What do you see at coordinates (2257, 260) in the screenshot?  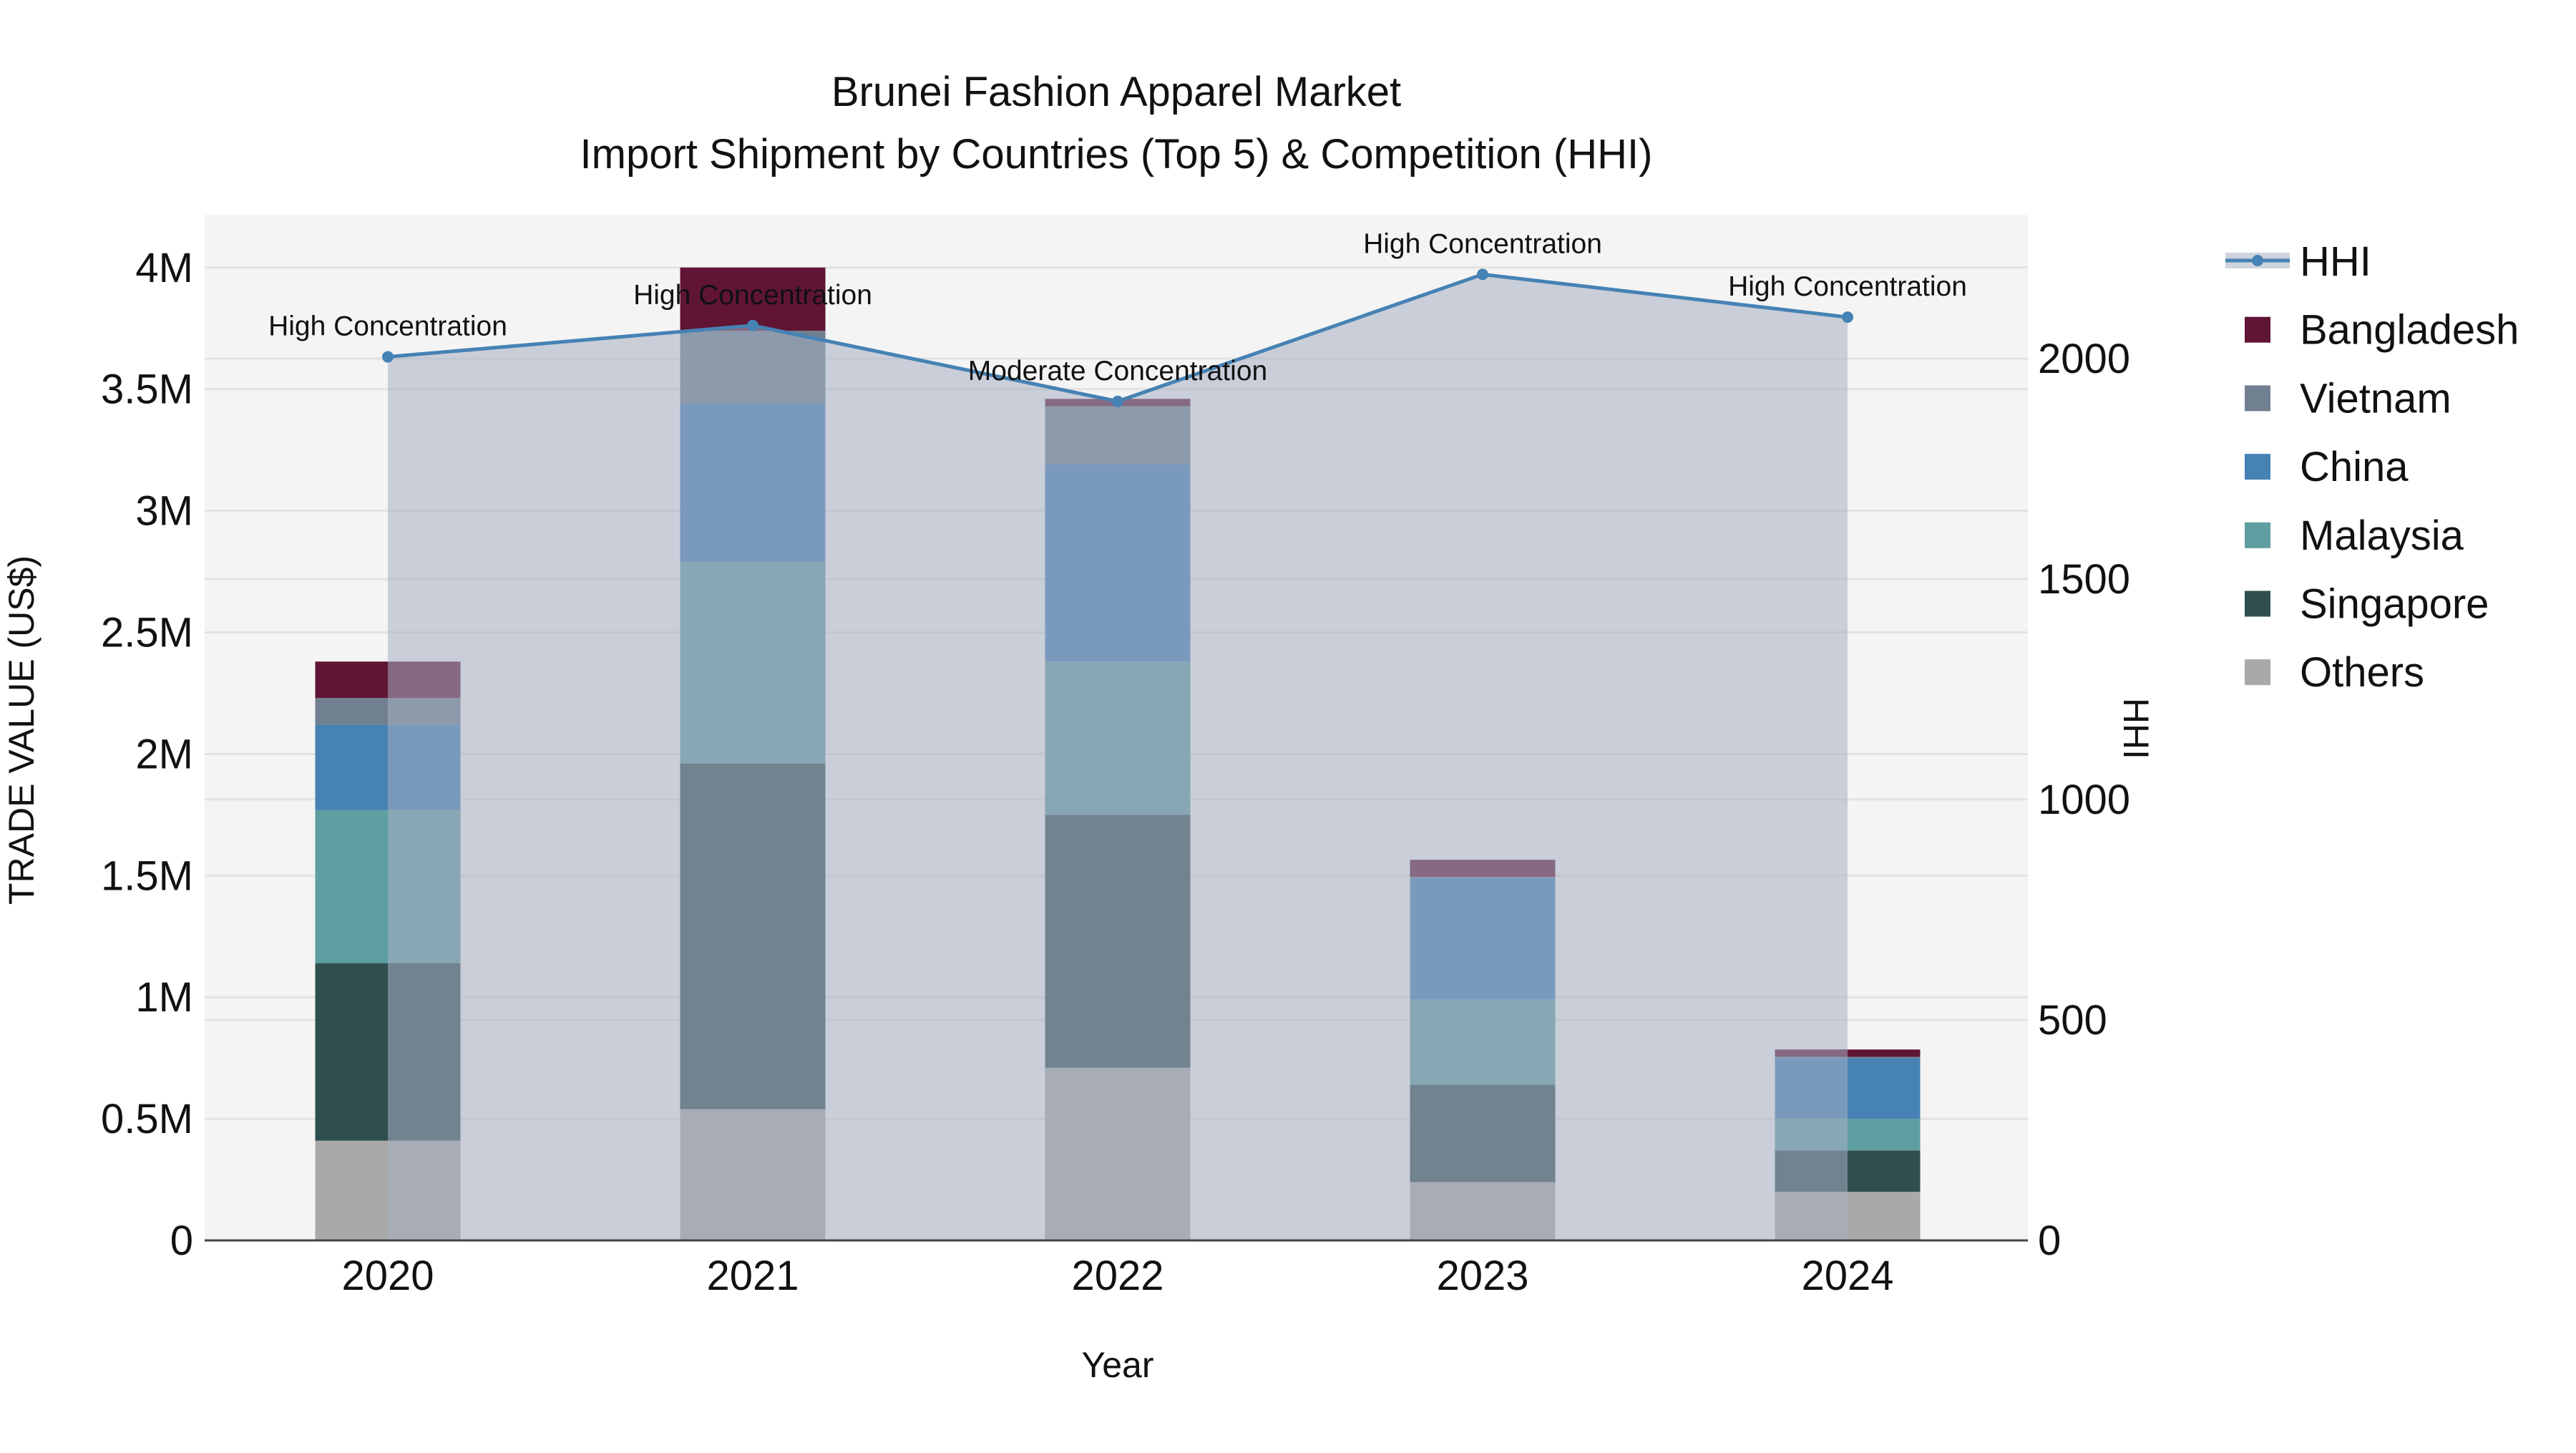 I see `legend-swatch-hhi-point` at bounding box center [2257, 260].